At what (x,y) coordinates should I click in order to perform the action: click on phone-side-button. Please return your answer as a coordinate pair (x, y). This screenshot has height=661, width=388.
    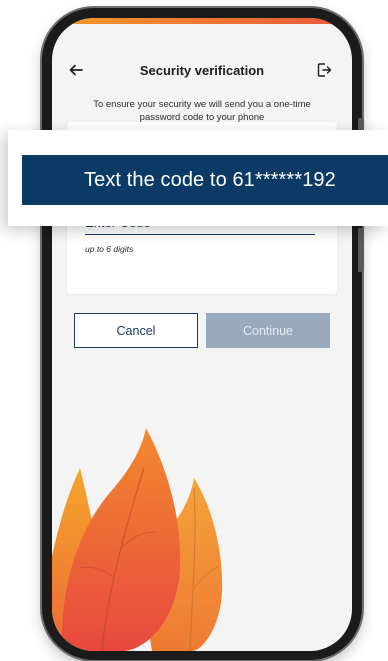
    Looking at the image, I should click on (361, 250).